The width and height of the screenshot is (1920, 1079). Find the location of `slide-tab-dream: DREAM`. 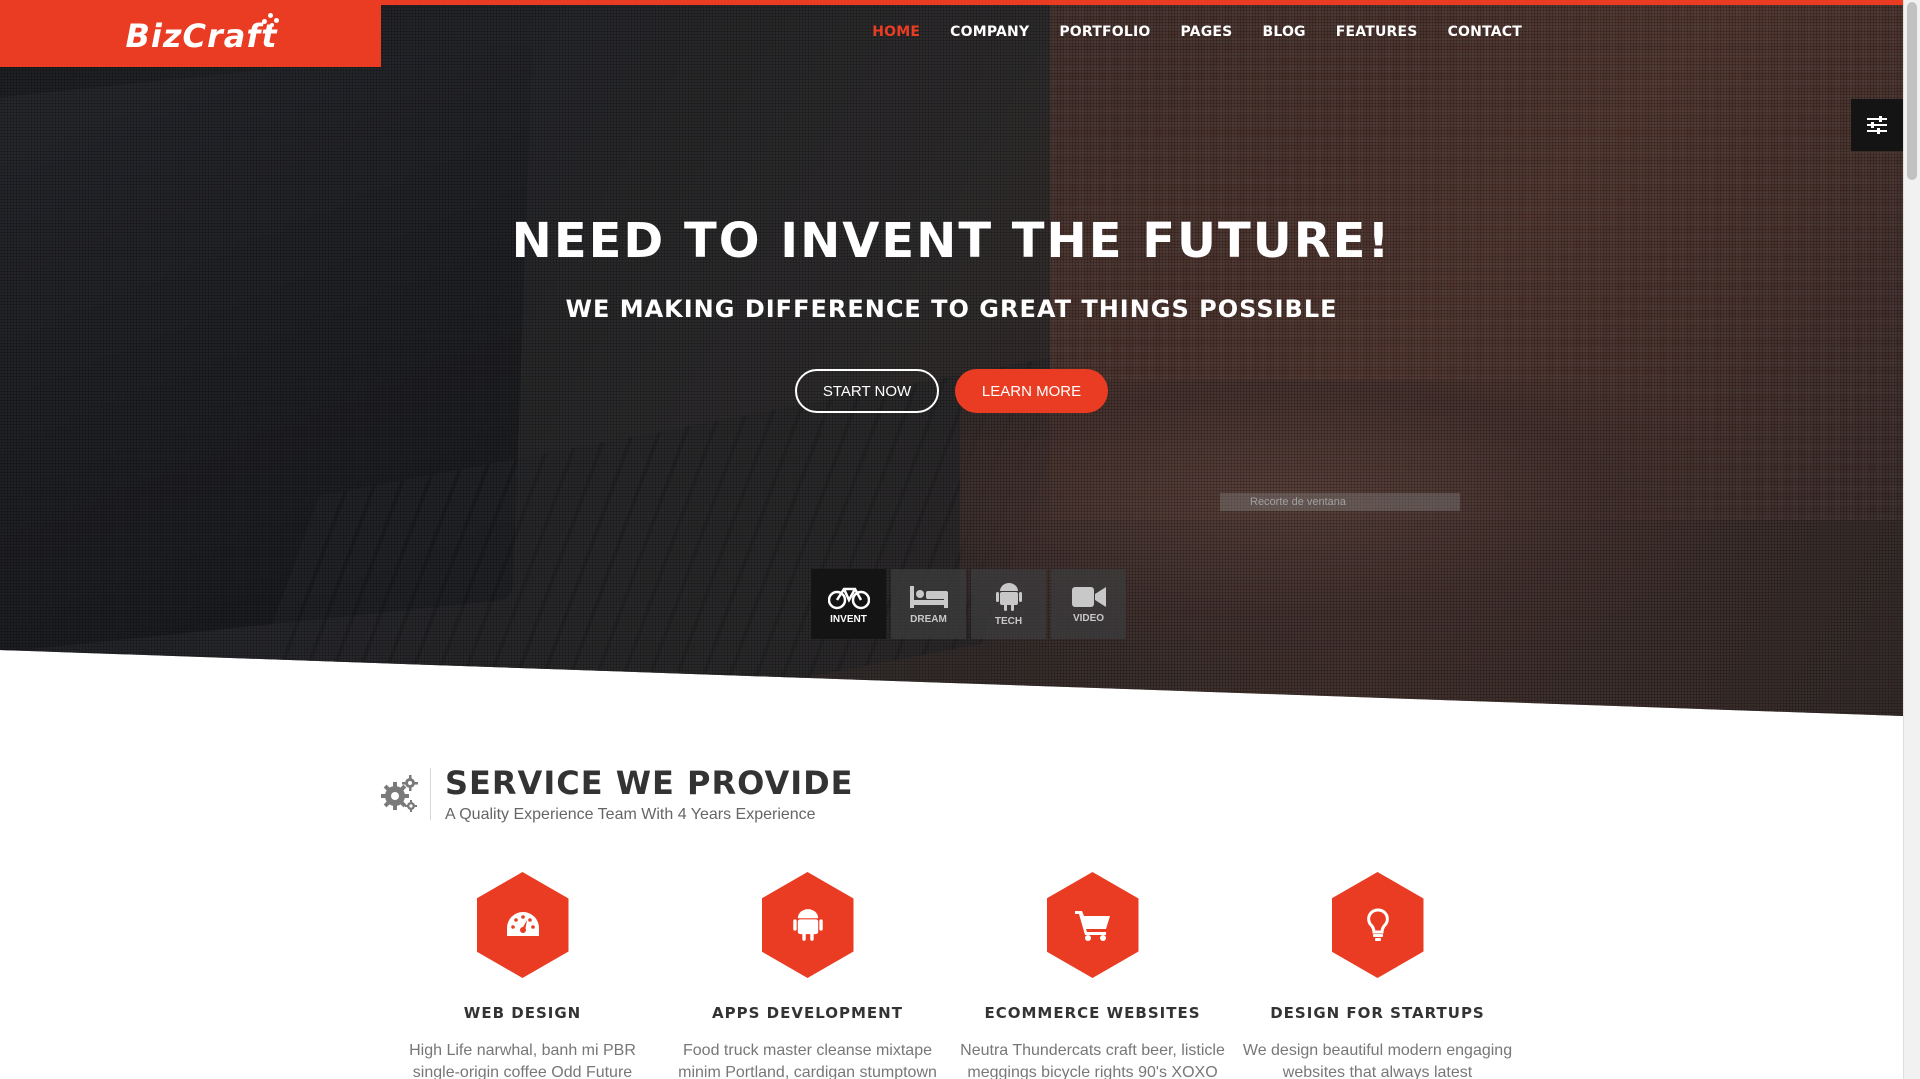

slide-tab-dream: DREAM is located at coordinates (928, 604).